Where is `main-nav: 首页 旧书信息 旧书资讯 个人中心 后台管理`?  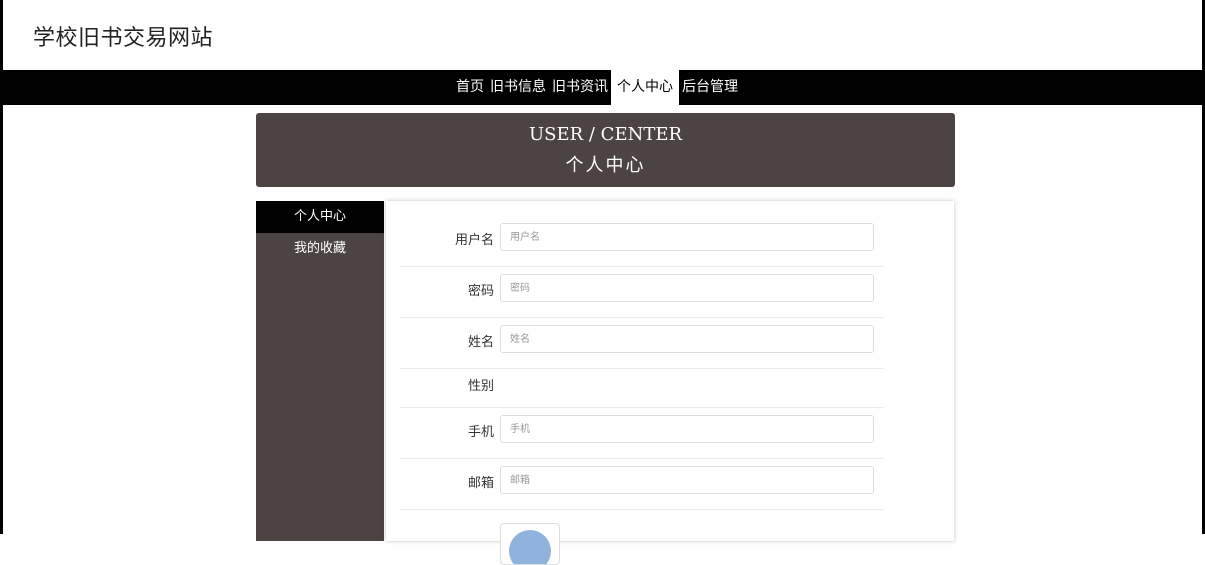 main-nav: 首页 旧书信息 旧书资讯 个人中心 后台管理 is located at coordinates (602, 87).